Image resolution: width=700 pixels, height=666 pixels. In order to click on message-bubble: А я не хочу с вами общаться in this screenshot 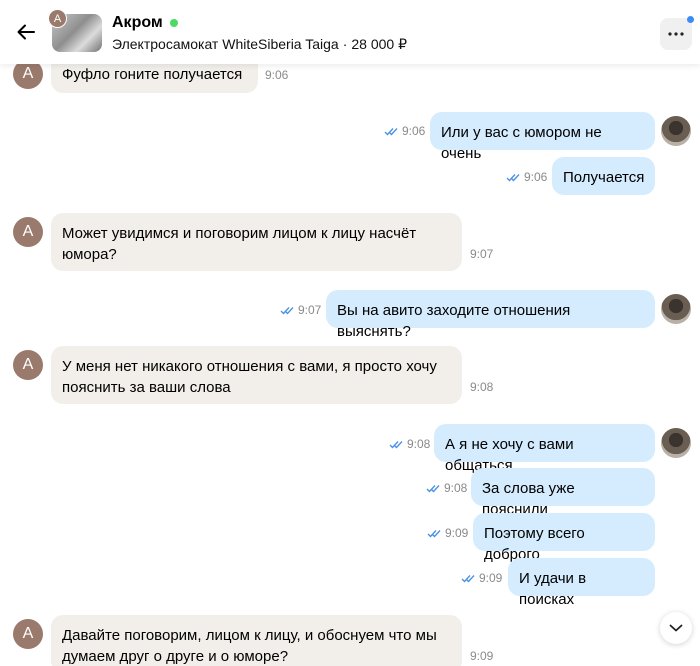, I will do `click(544, 449)`.